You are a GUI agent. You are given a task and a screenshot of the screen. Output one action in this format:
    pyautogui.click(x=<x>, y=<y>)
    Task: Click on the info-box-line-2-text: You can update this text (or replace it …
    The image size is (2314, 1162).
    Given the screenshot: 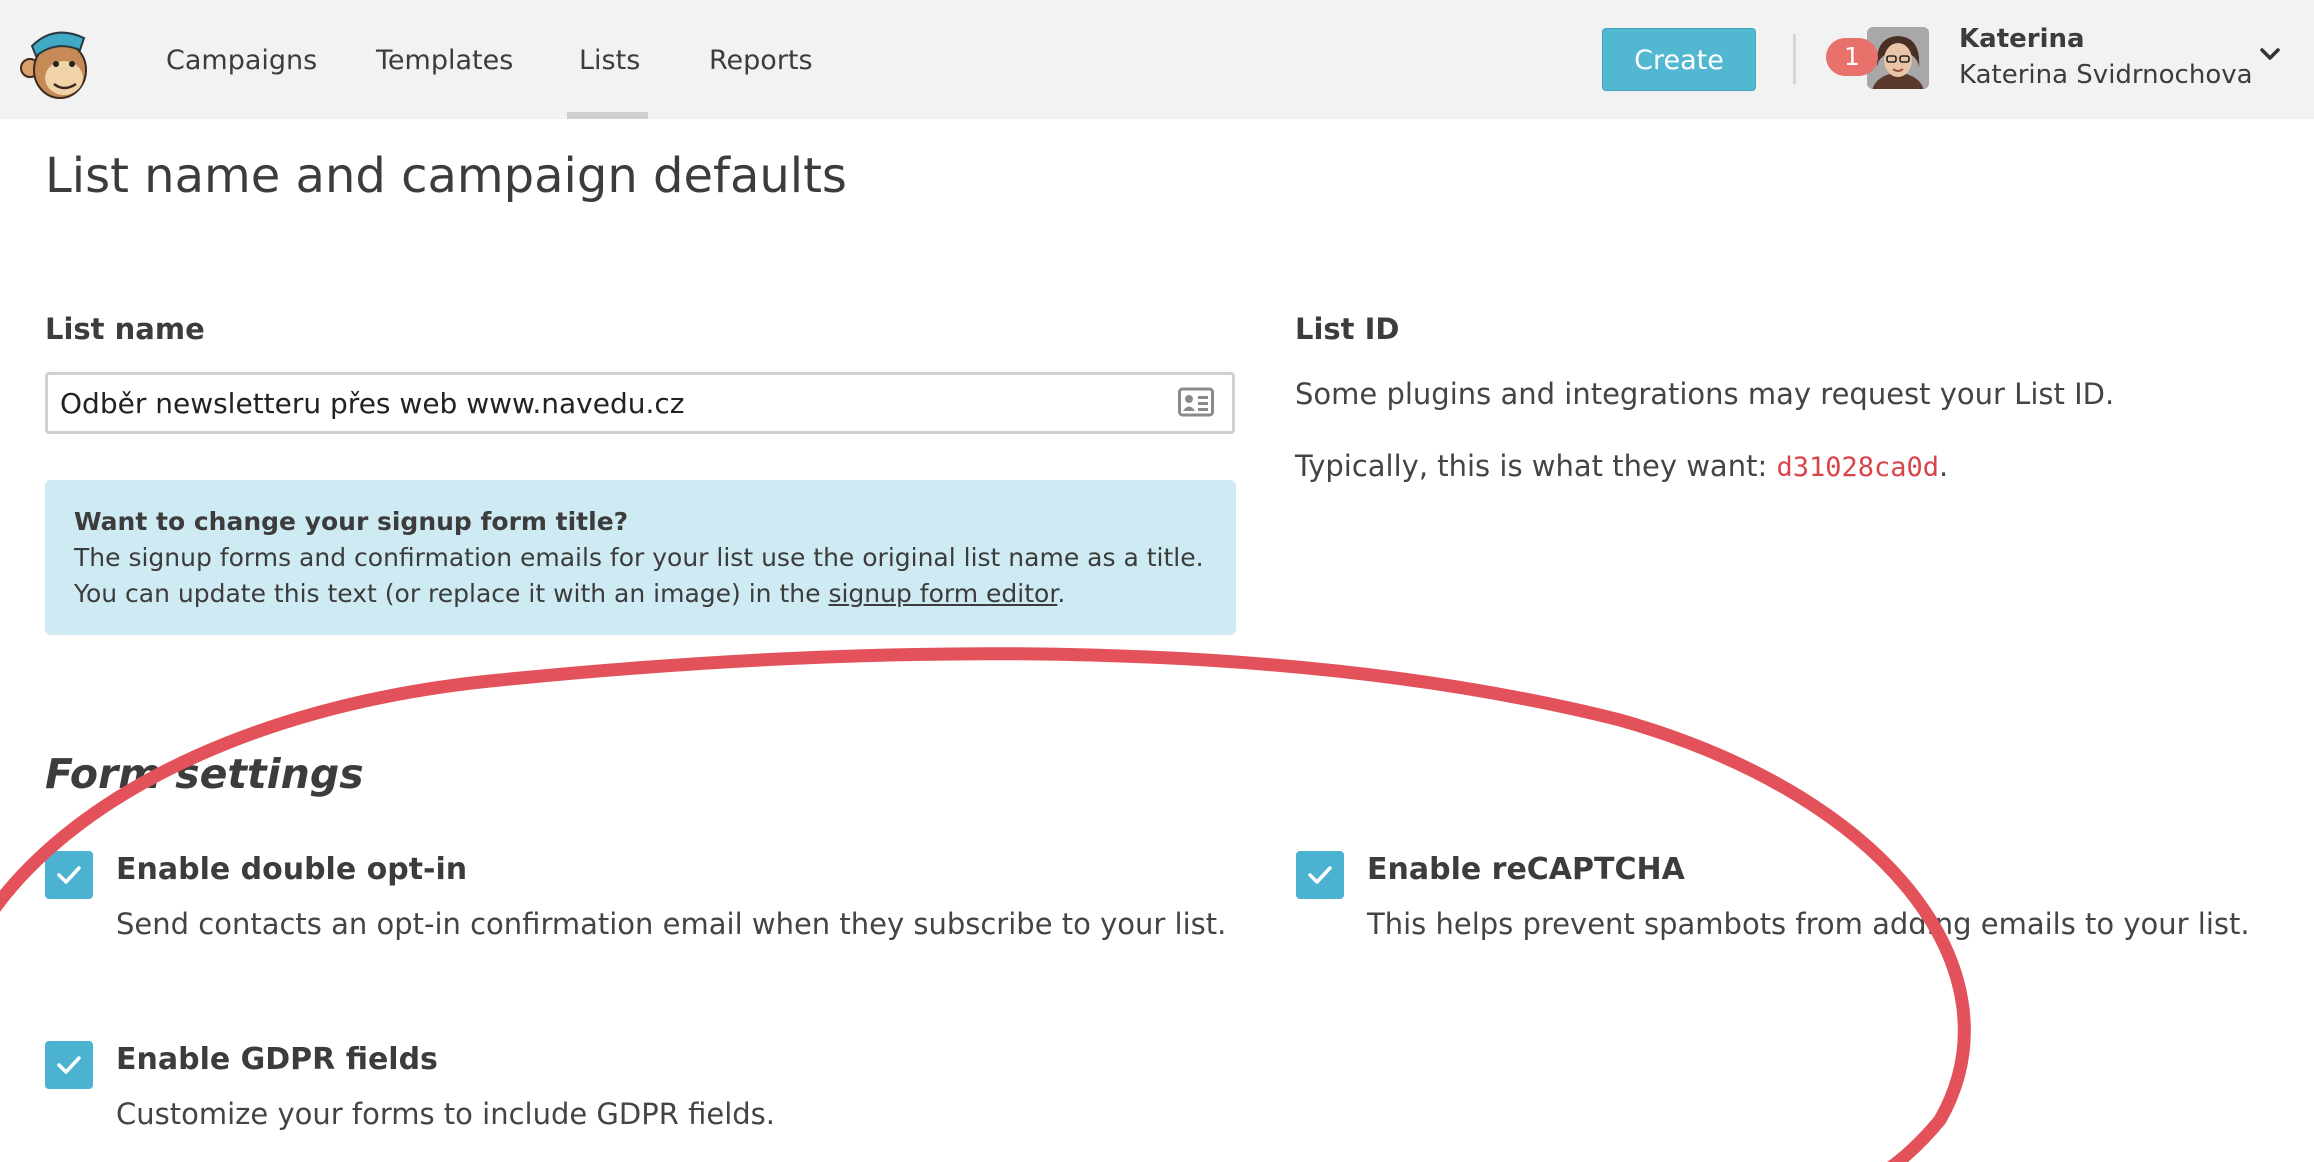 What is the action you would take?
    pyautogui.click(x=451, y=593)
    